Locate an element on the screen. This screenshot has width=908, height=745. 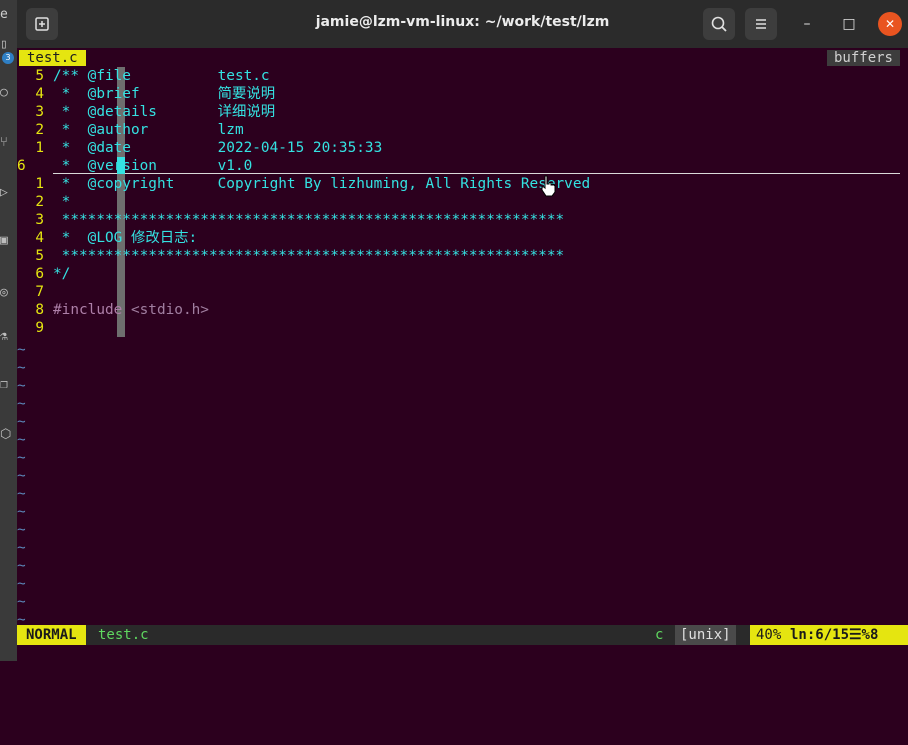
status-cursor-position: ln:6/15☰%8 is located at coordinates (834, 635).